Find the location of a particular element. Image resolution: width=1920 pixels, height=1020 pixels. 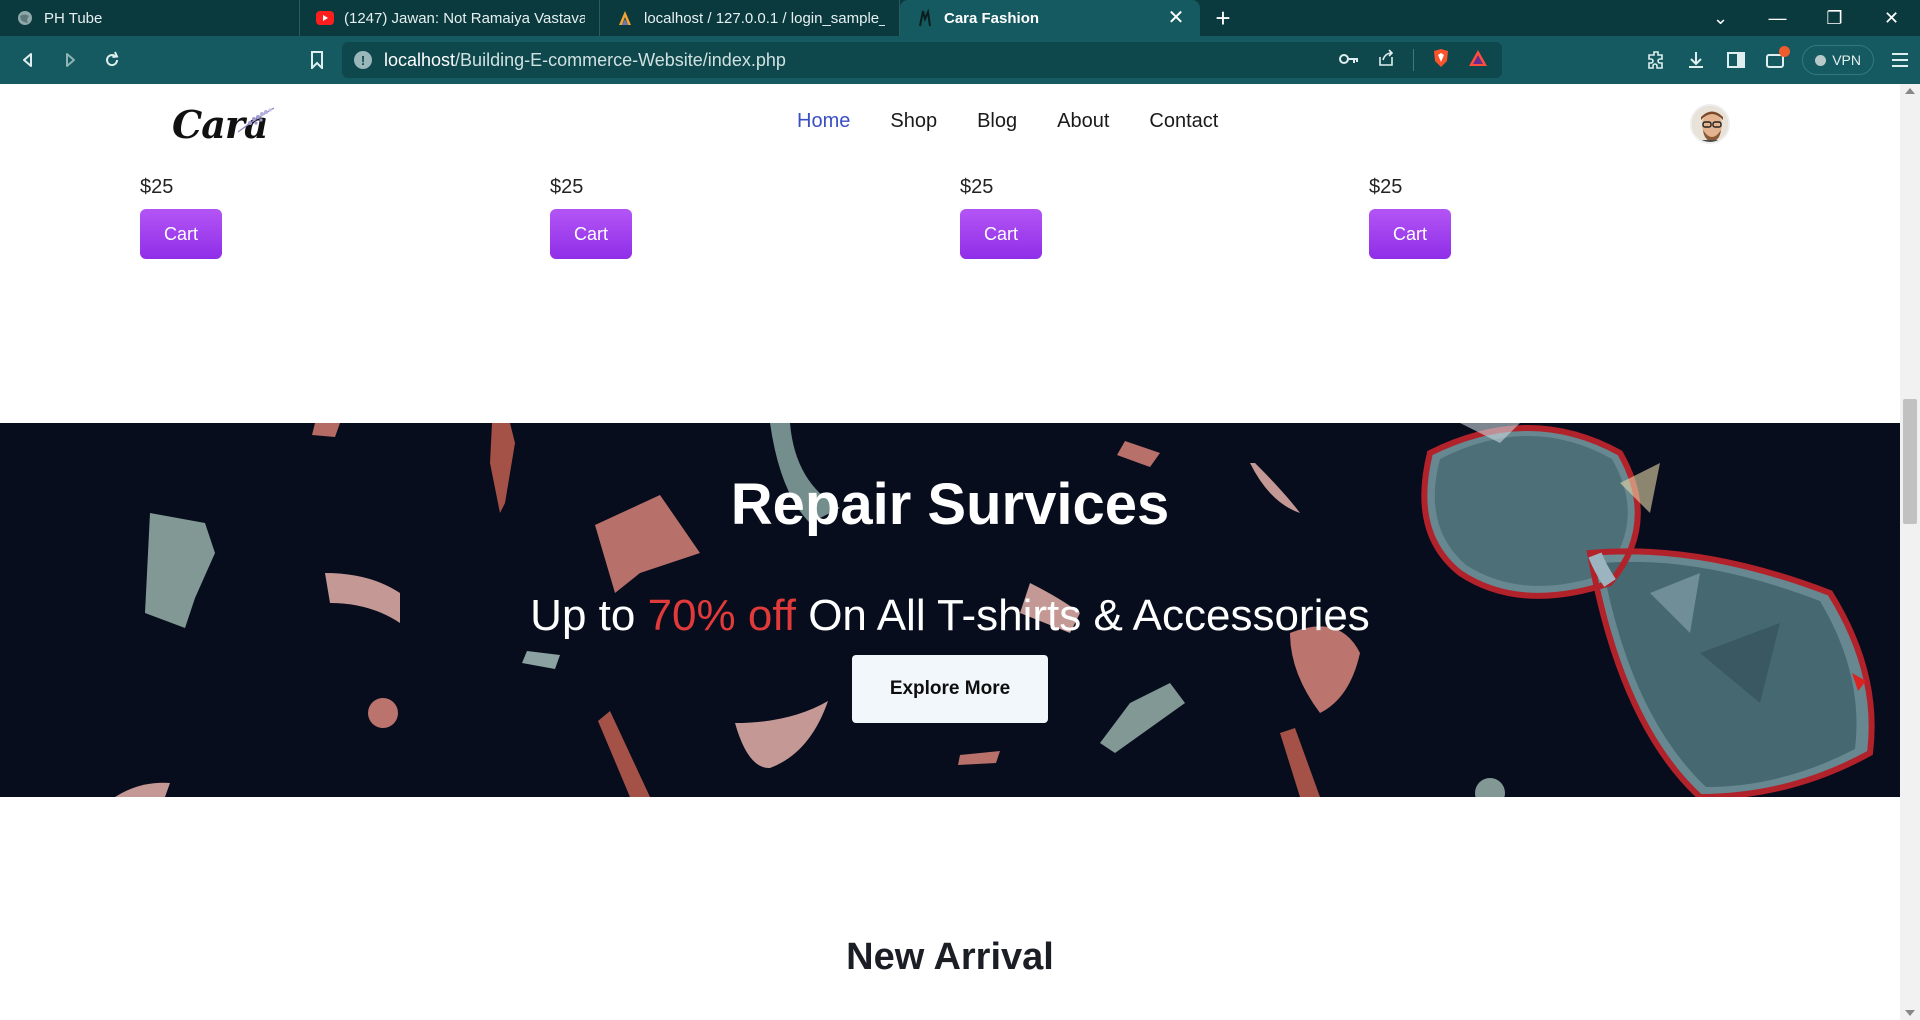

avatar is located at coordinates (1710, 124).